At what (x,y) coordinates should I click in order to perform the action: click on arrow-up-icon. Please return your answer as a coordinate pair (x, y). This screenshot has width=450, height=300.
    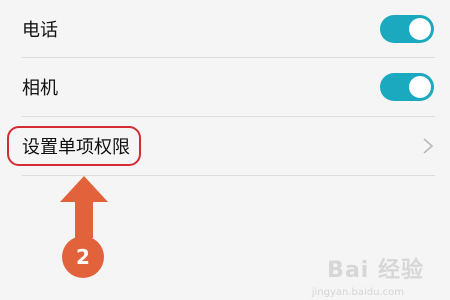
    Looking at the image, I should click on (84, 207).